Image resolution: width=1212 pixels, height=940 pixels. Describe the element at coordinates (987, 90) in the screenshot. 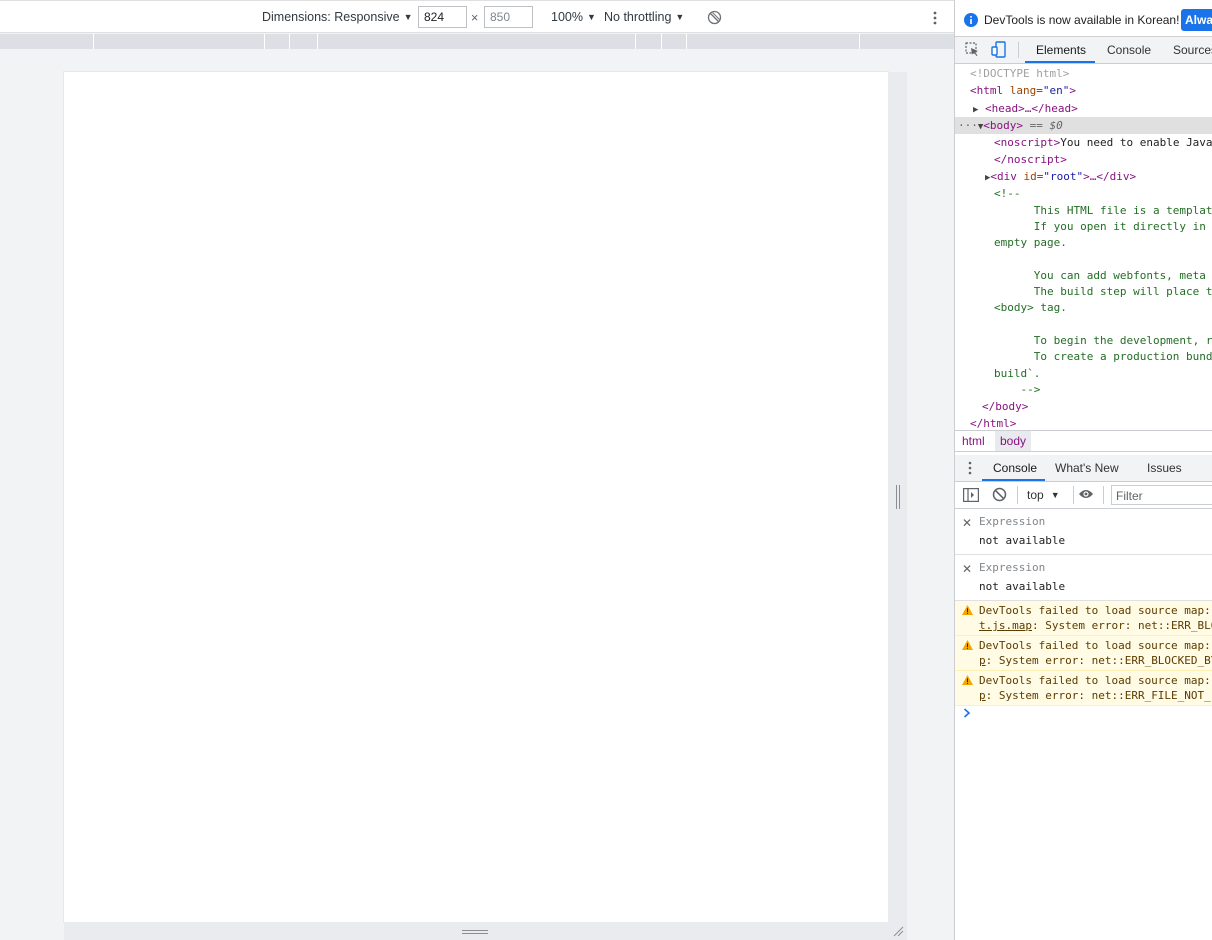

I see `html-tag: <html` at that location.